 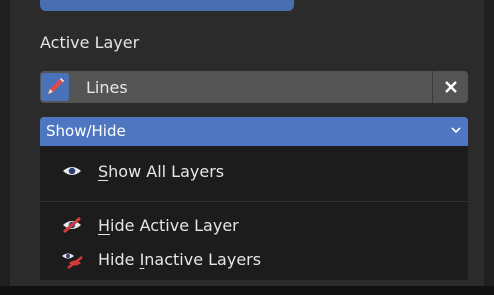 I want to click on hide-inactive-icon, so click(x=72, y=261).